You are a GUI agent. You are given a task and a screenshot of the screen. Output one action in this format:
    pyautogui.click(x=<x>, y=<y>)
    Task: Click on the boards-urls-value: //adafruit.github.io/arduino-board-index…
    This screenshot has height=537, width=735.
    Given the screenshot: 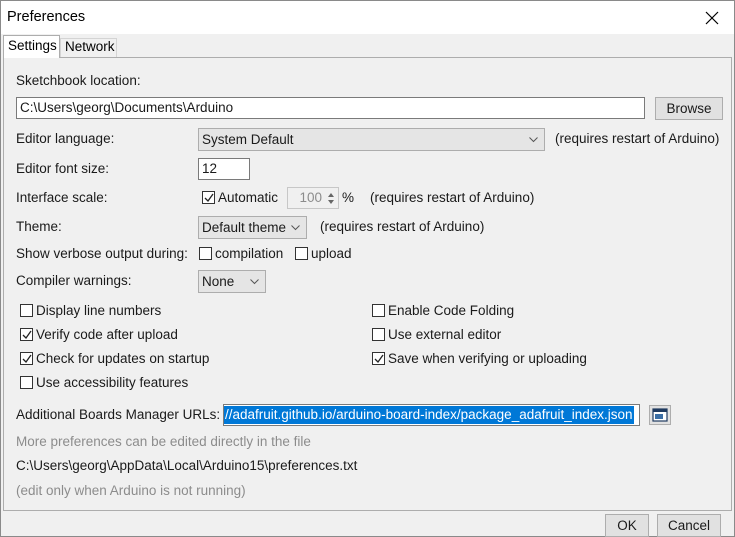 What is the action you would take?
    pyautogui.click(x=429, y=415)
    